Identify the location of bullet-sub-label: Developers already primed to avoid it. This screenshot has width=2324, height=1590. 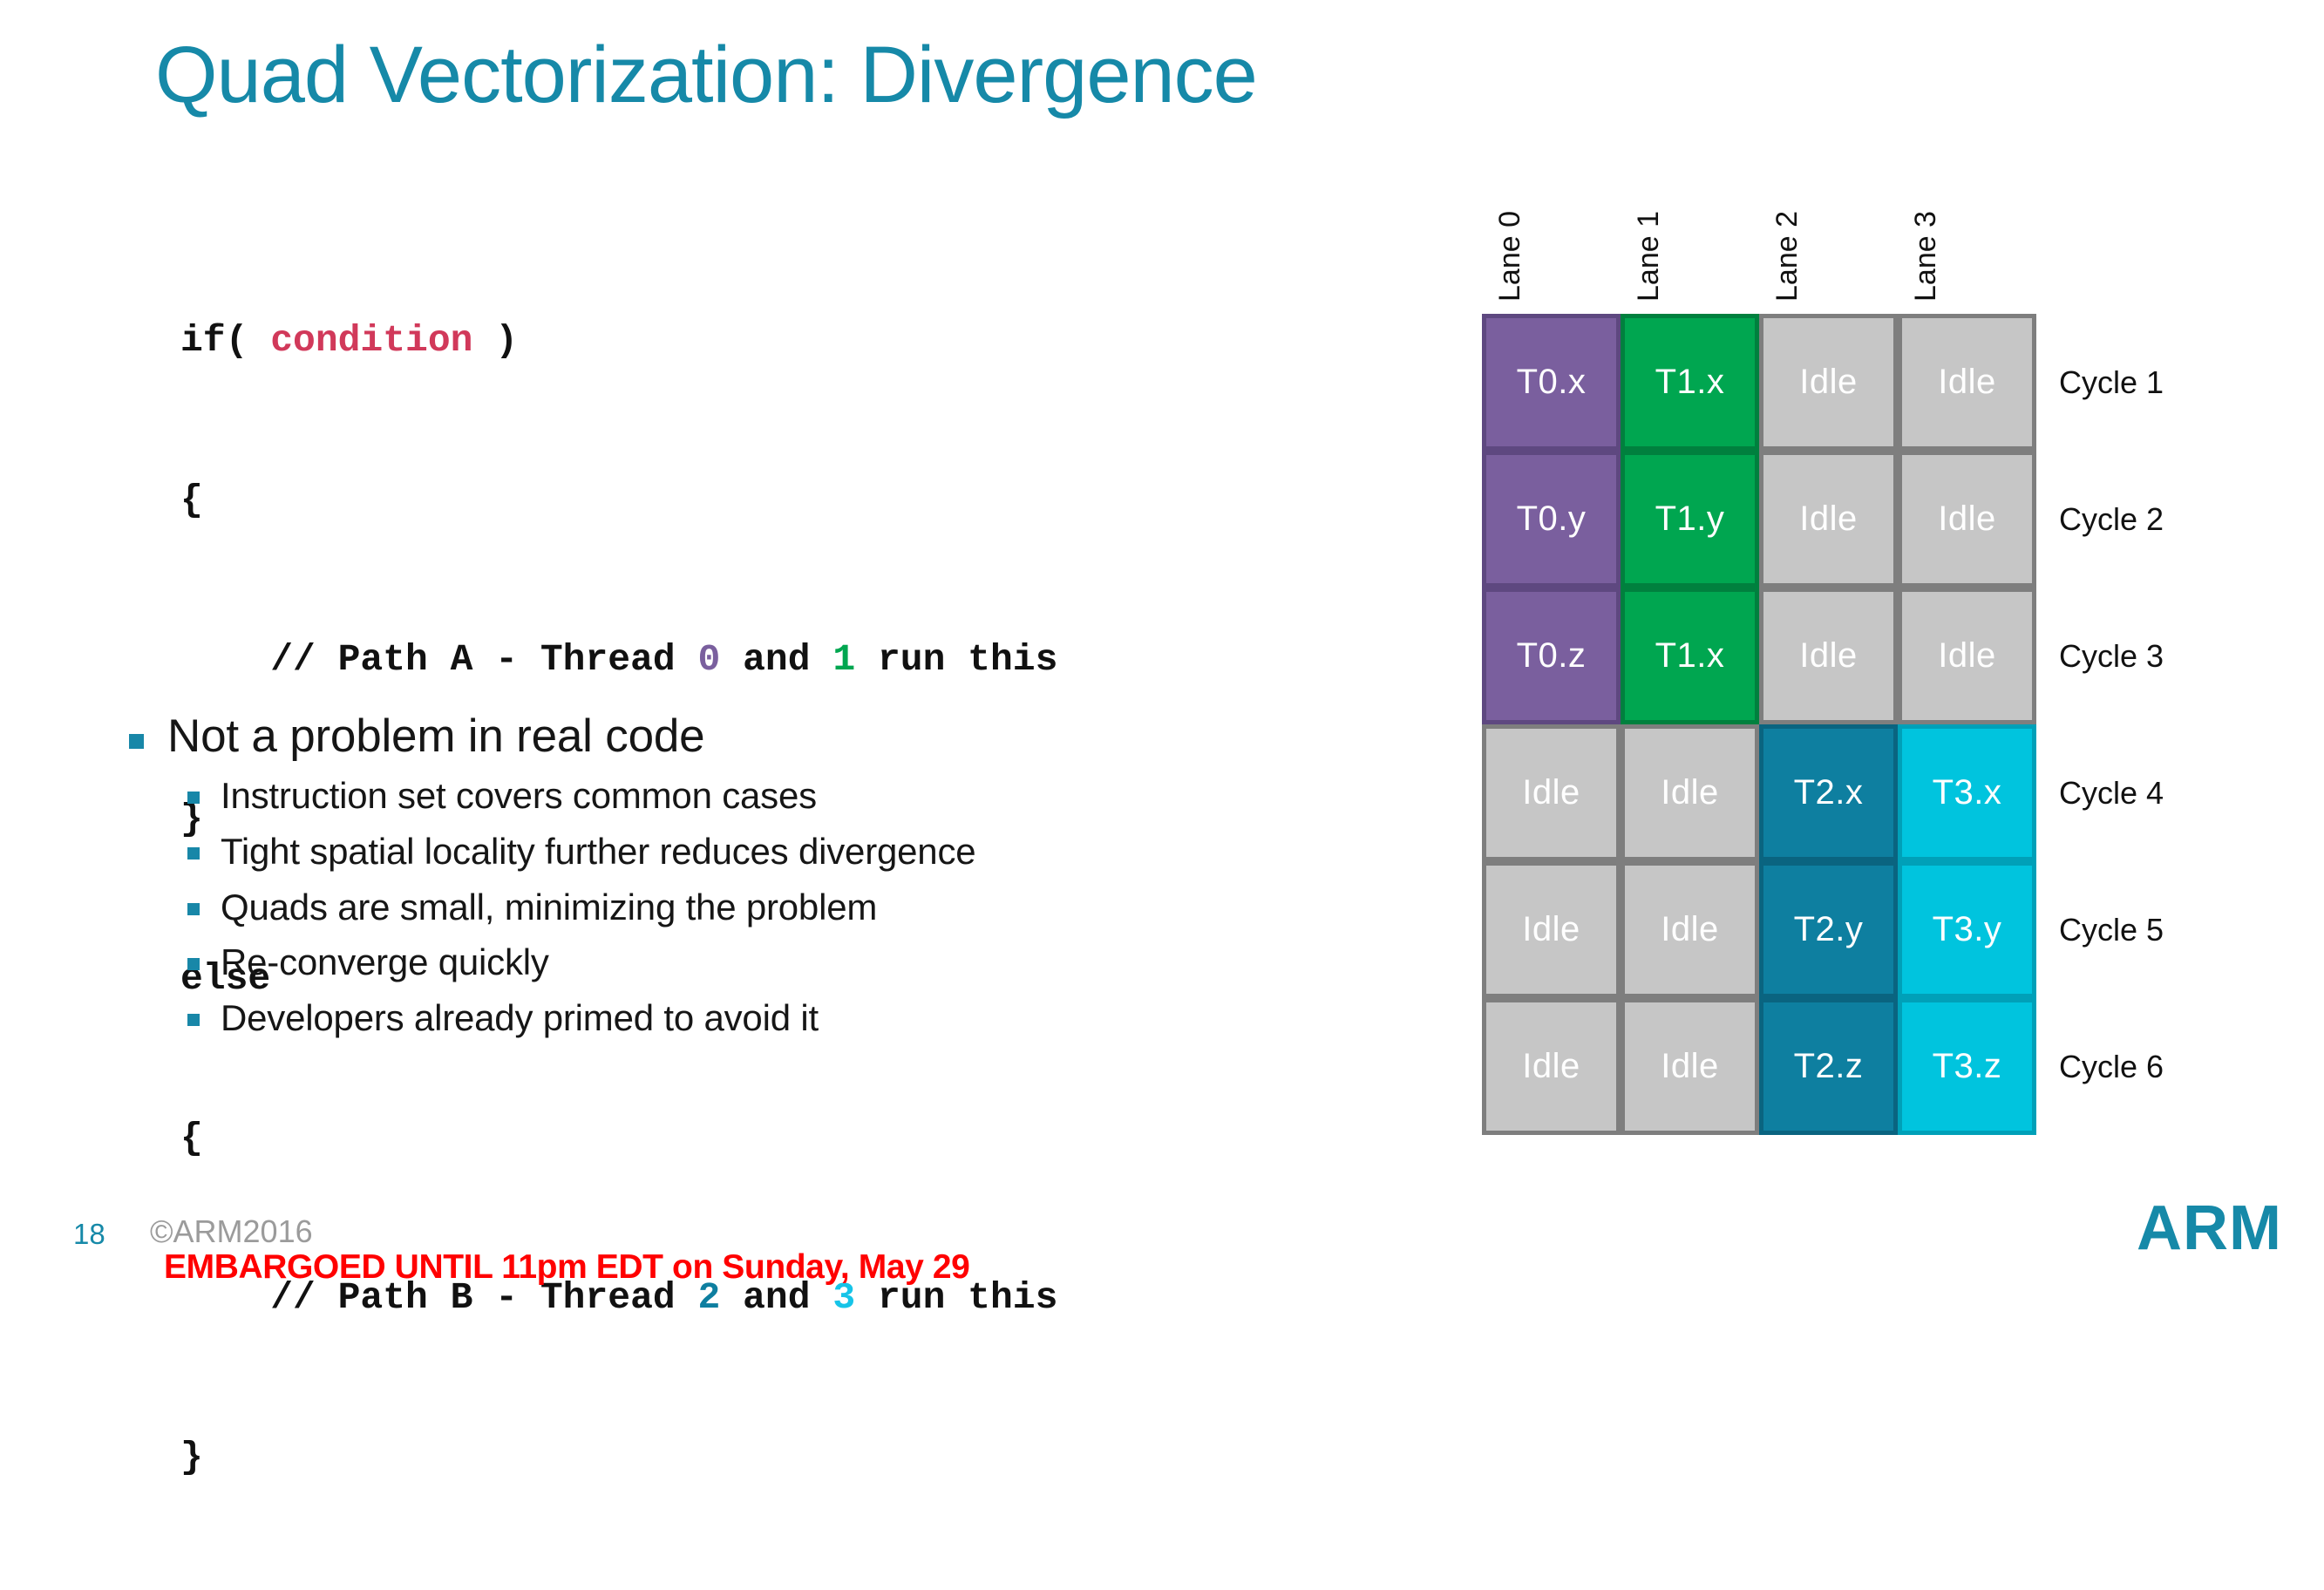
(520, 1018).